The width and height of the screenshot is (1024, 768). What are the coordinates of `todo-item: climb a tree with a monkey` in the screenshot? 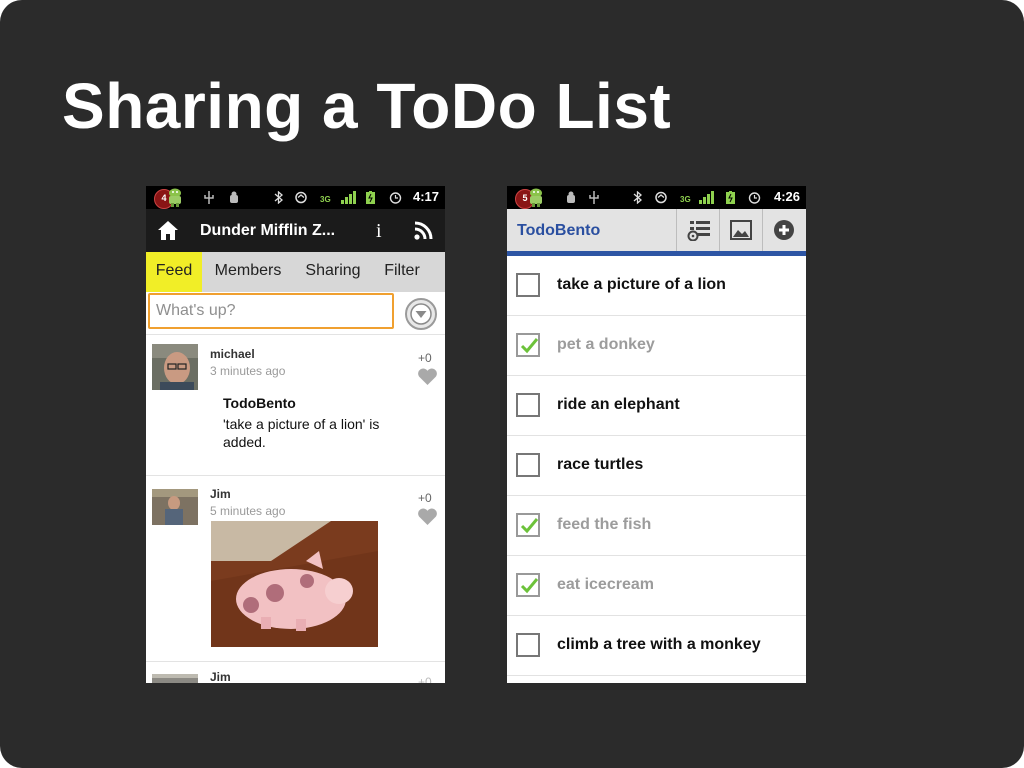 It's located at (656, 646).